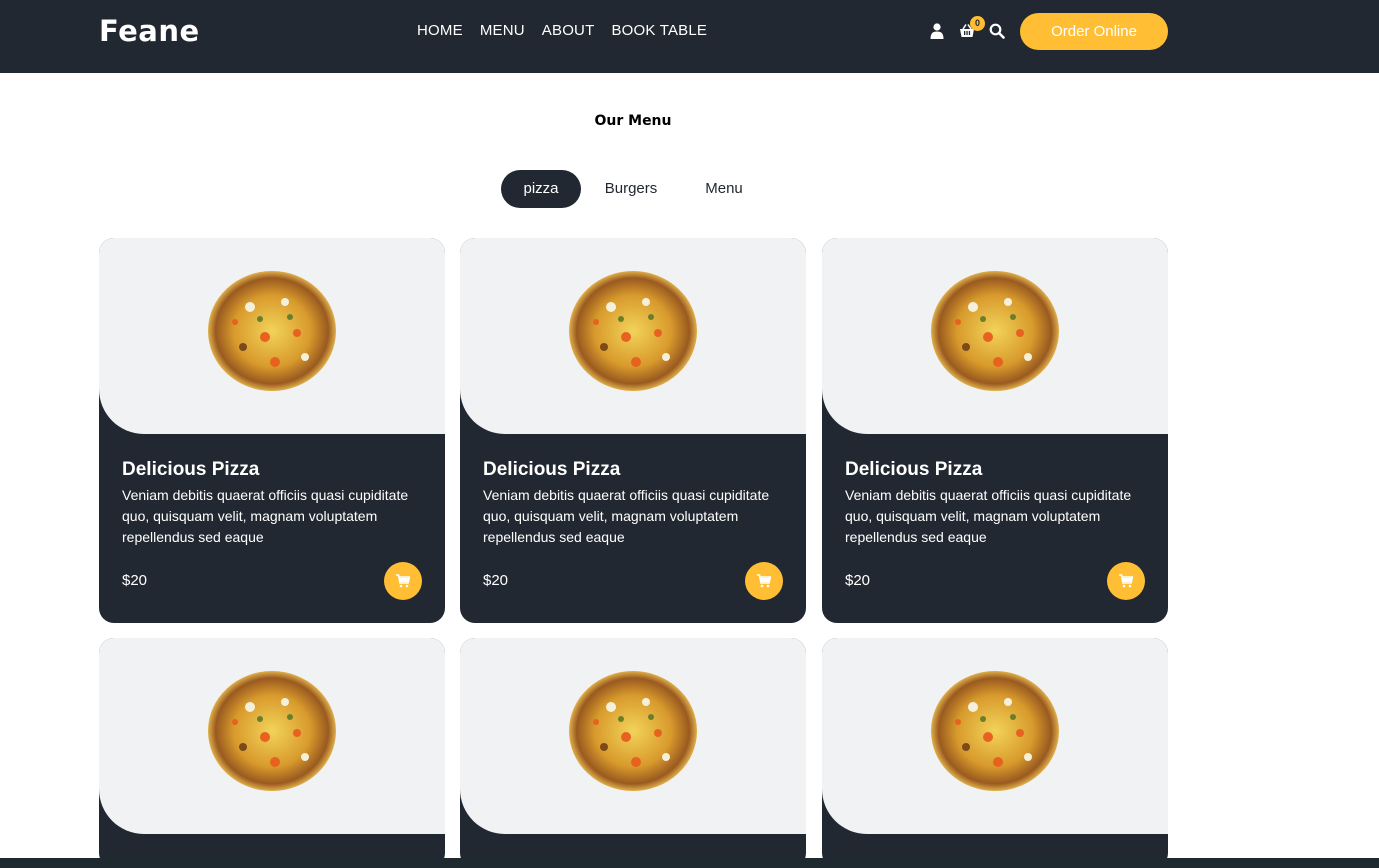  What do you see at coordinates (659, 30) in the screenshot?
I see `nav-book-table: BOOK TABLE` at bounding box center [659, 30].